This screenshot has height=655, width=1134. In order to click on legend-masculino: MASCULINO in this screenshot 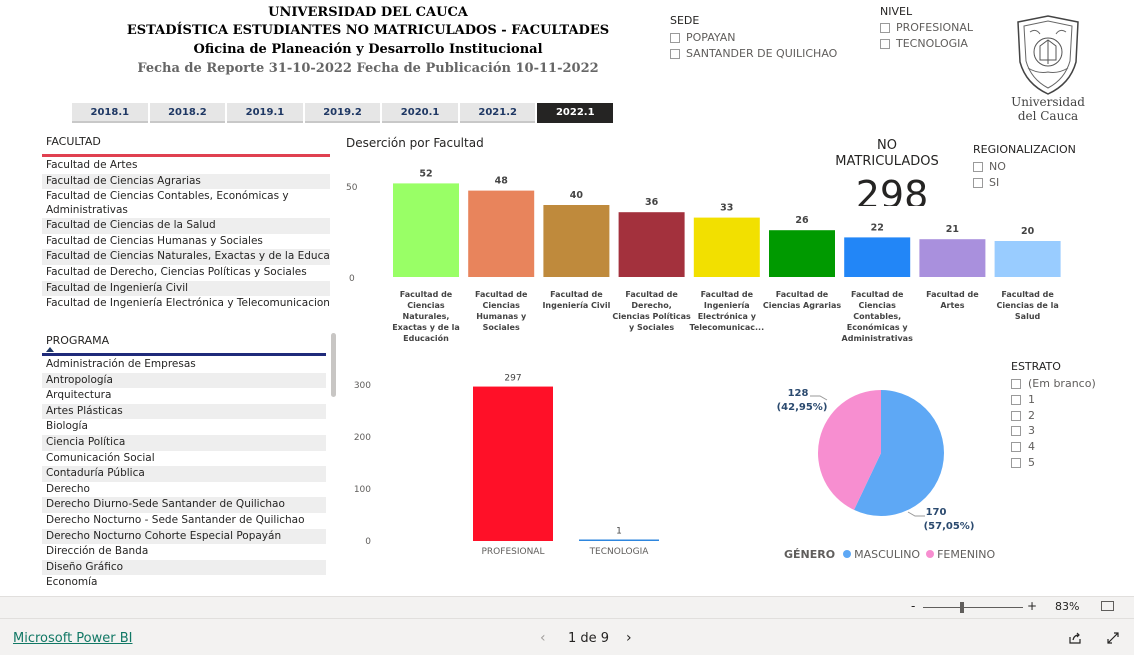, I will do `click(887, 554)`.